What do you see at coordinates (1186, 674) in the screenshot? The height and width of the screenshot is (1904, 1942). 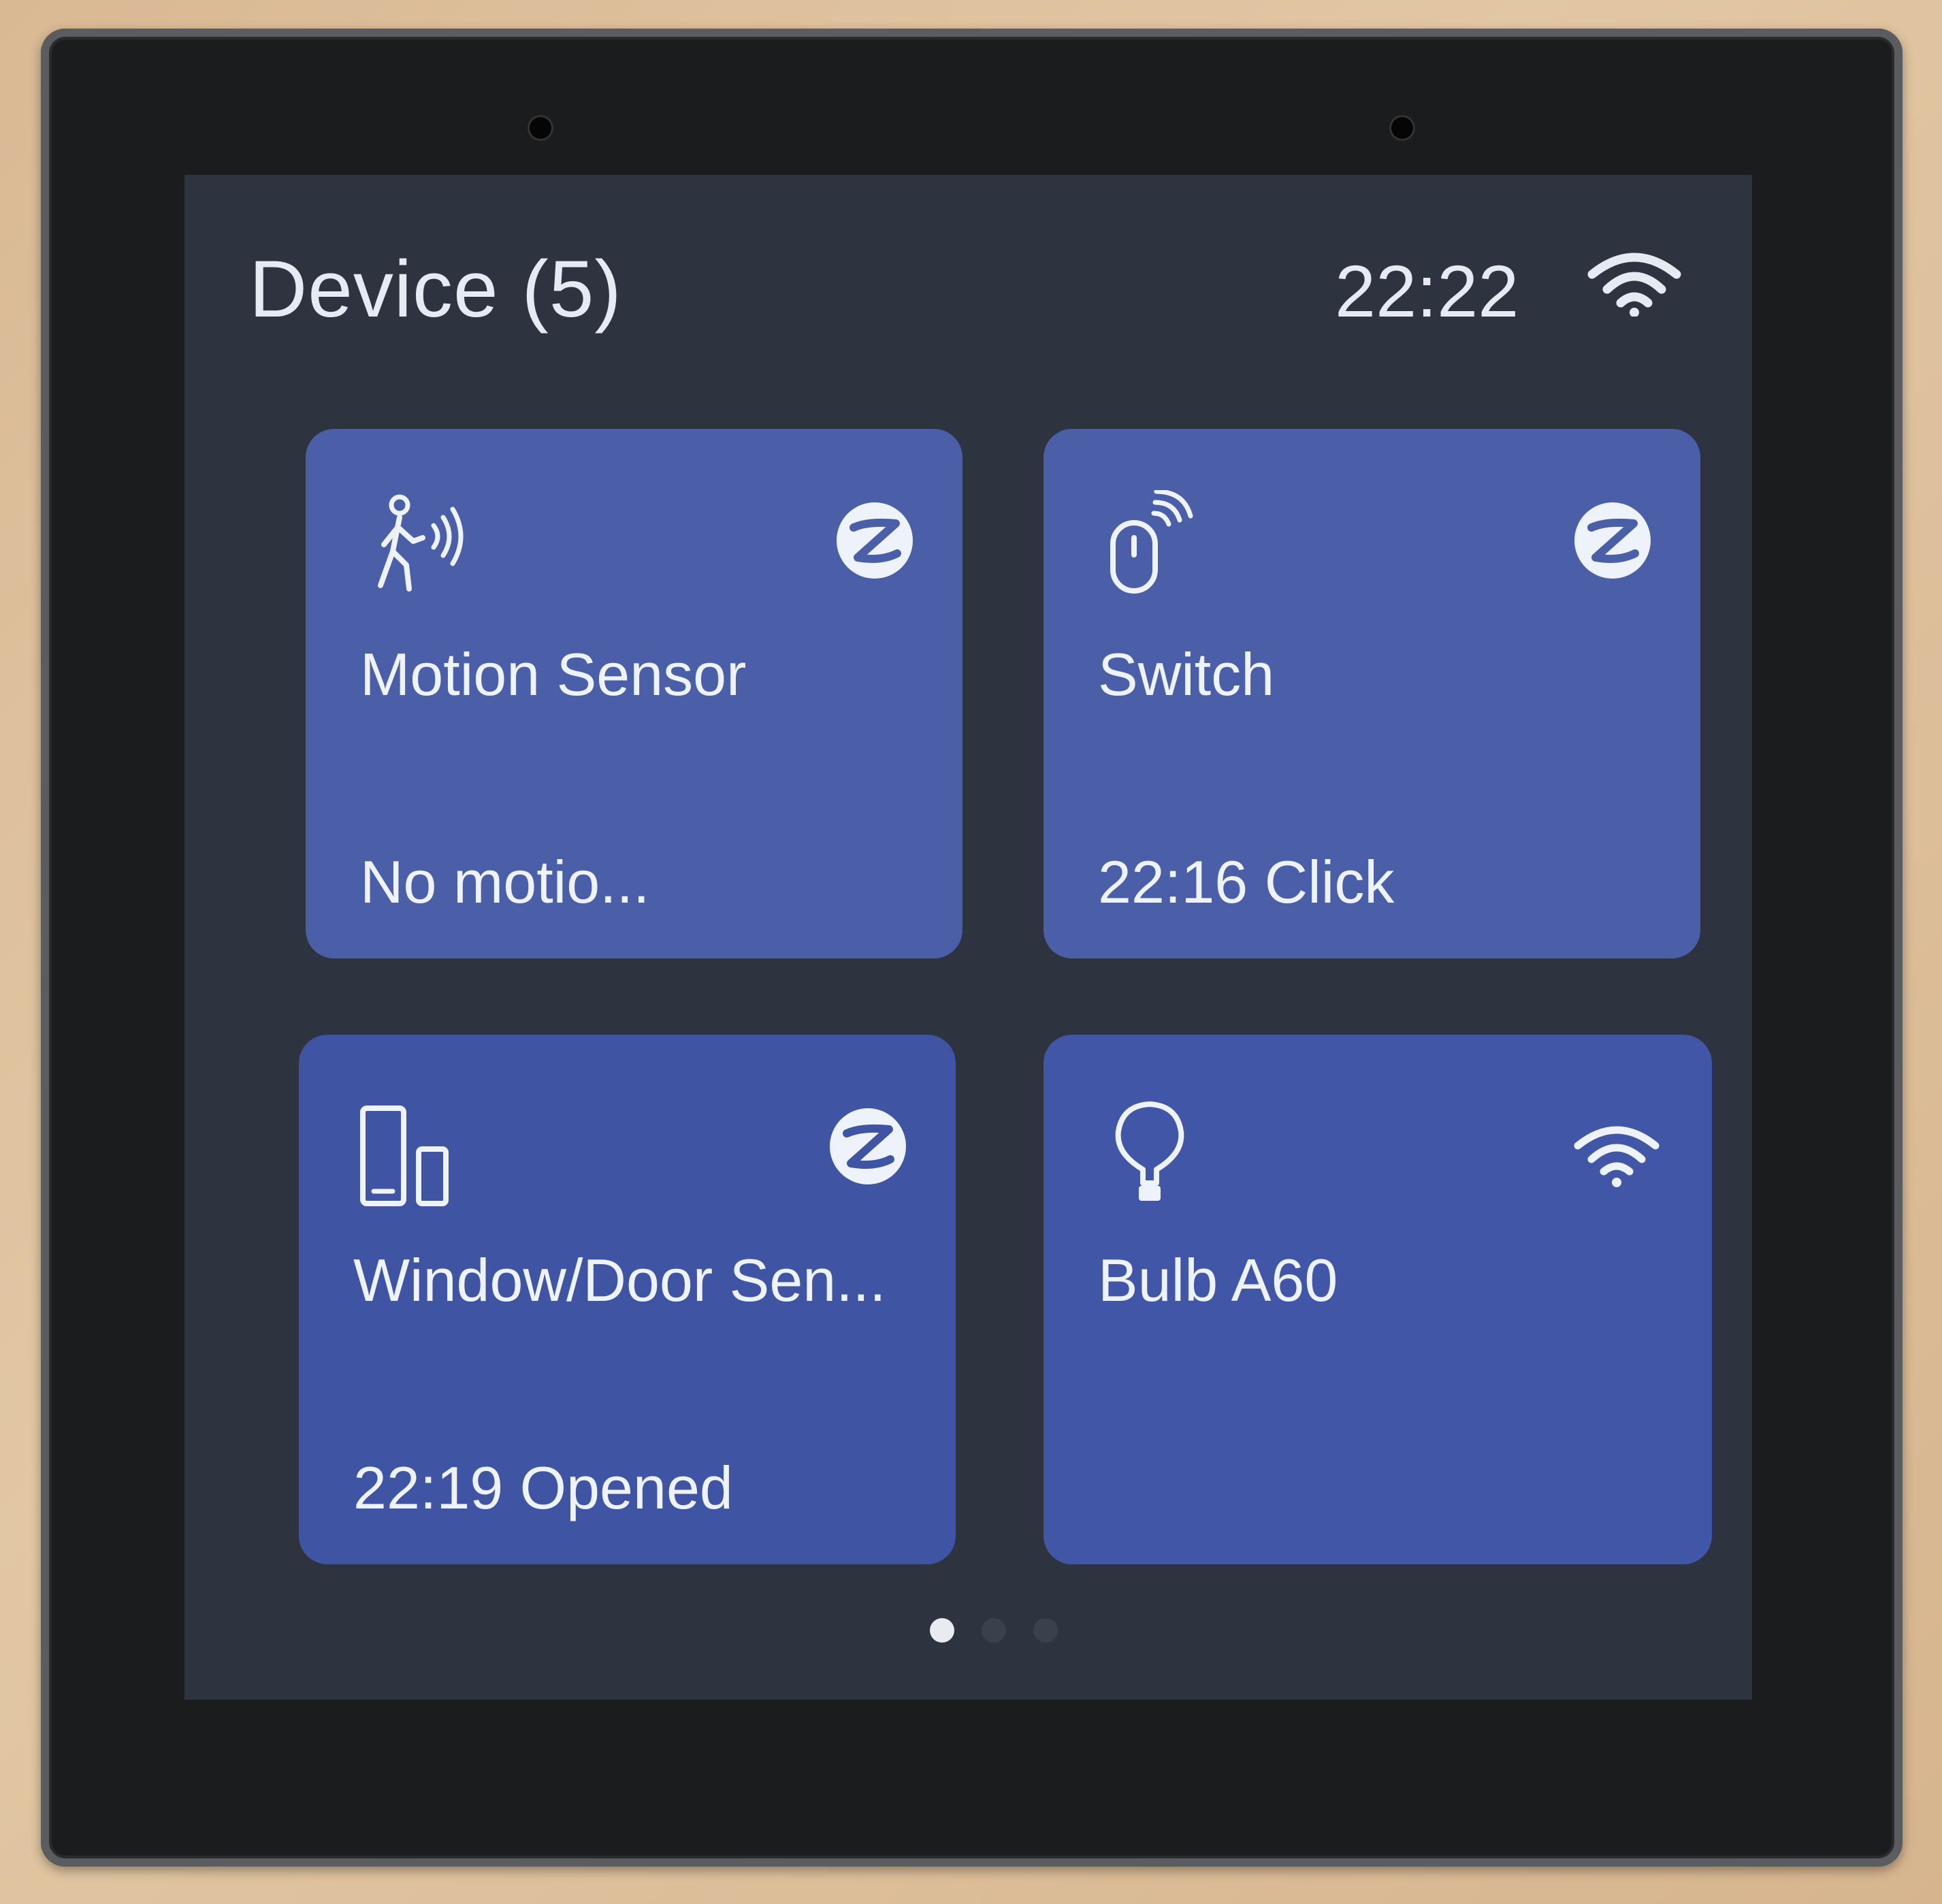 I see `device-name: Switch` at bounding box center [1186, 674].